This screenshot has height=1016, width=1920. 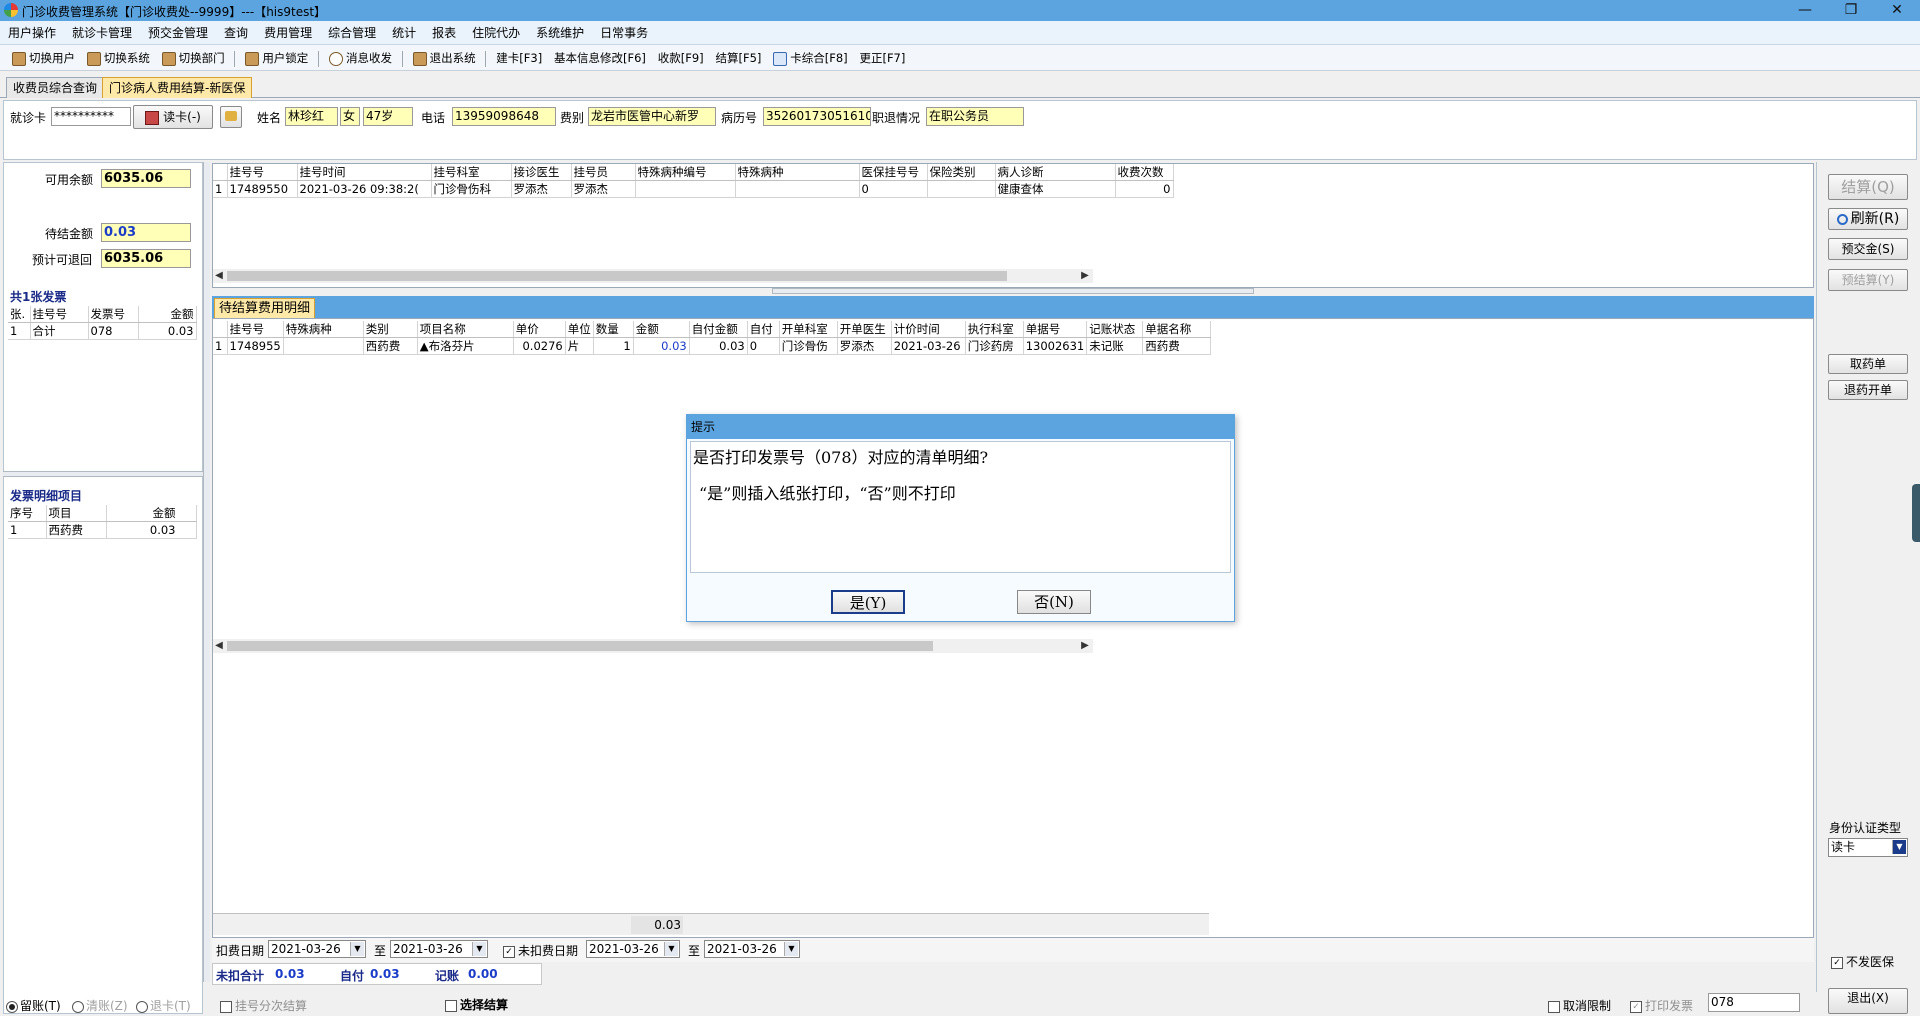 I want to click on tab-pending-detail: 待结算费用明细, so click(x=265, y=309).